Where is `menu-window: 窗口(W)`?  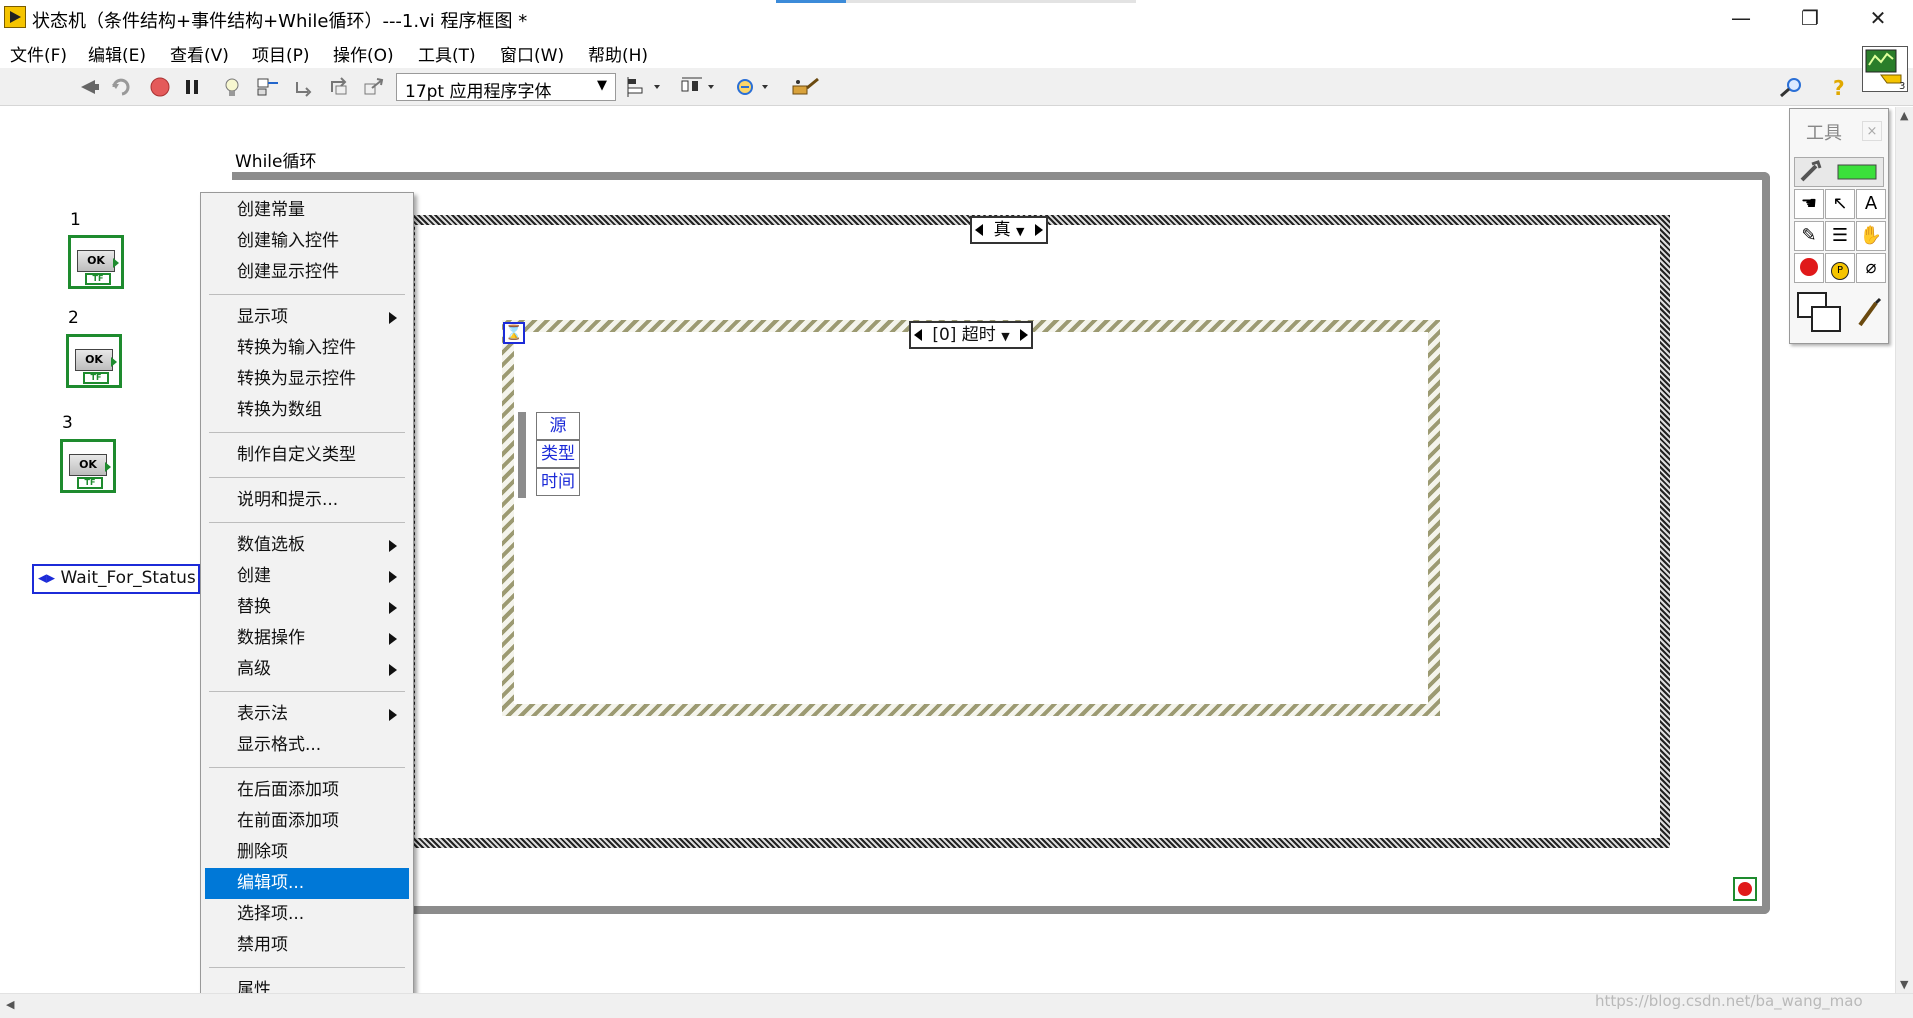
menu-window: 窗口(W) is located at coordinates (532, 53).